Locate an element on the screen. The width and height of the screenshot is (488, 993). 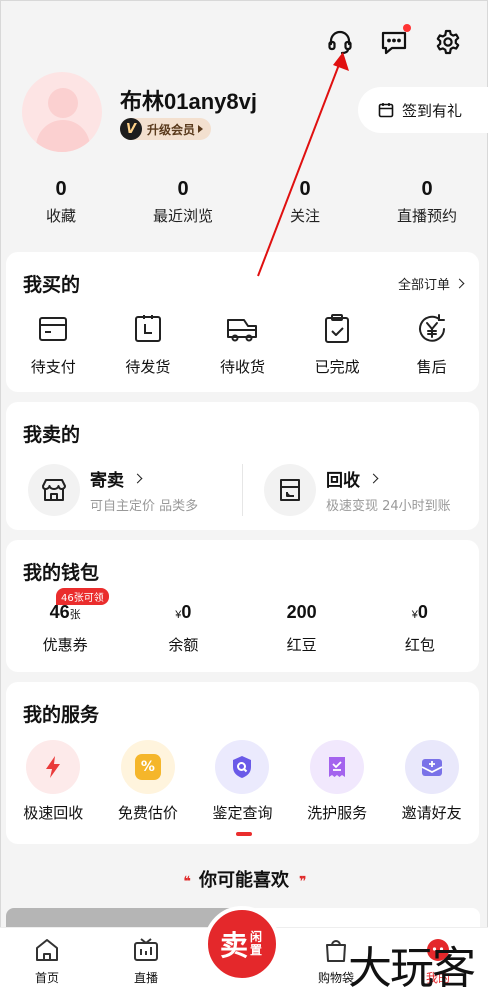
wallet-value: 46张 is located at coordinates (65, 614).